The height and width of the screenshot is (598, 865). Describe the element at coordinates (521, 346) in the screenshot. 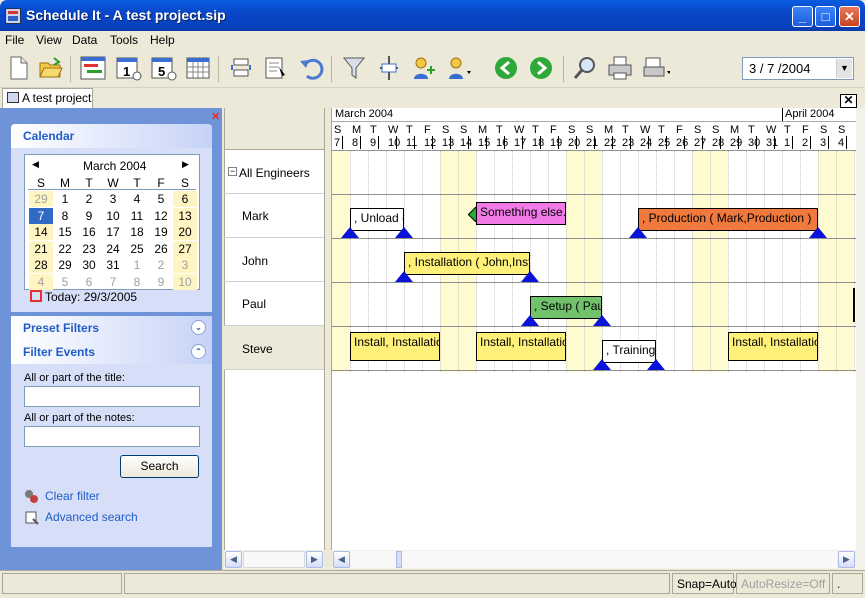

I see `event-install-2: Install, Installation` at that location.